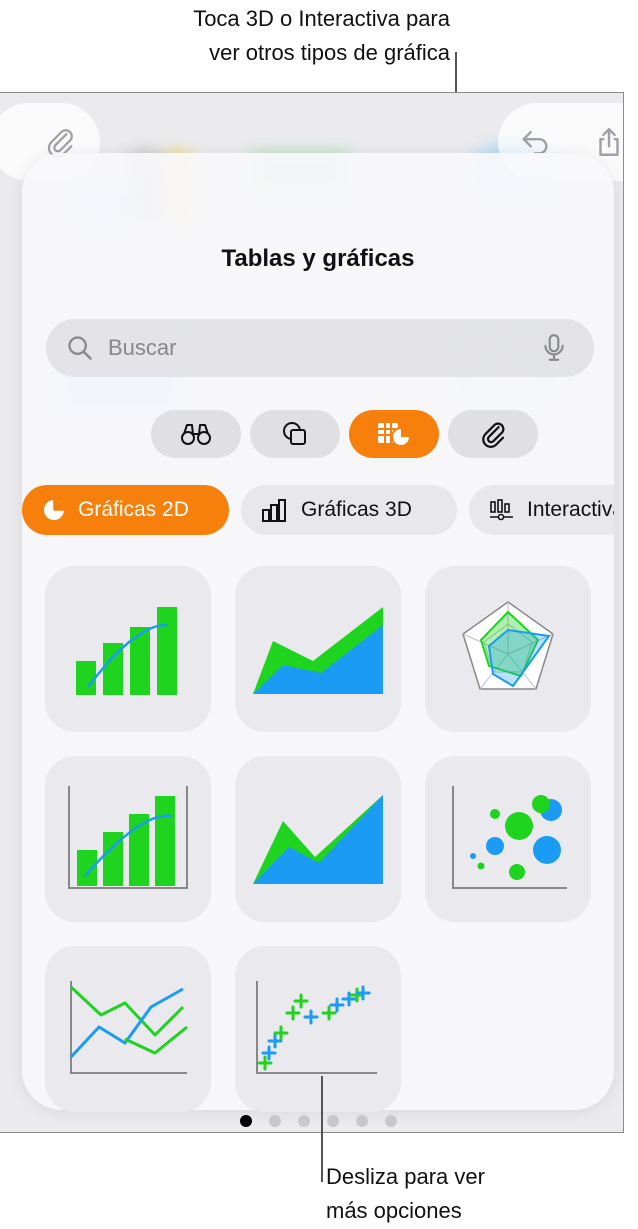  What do you see at coordinates (476, 1194) in the screenshot?
I see `callout-bottom: Desliza para ver más opciones` at bounding box center [476, 1194].